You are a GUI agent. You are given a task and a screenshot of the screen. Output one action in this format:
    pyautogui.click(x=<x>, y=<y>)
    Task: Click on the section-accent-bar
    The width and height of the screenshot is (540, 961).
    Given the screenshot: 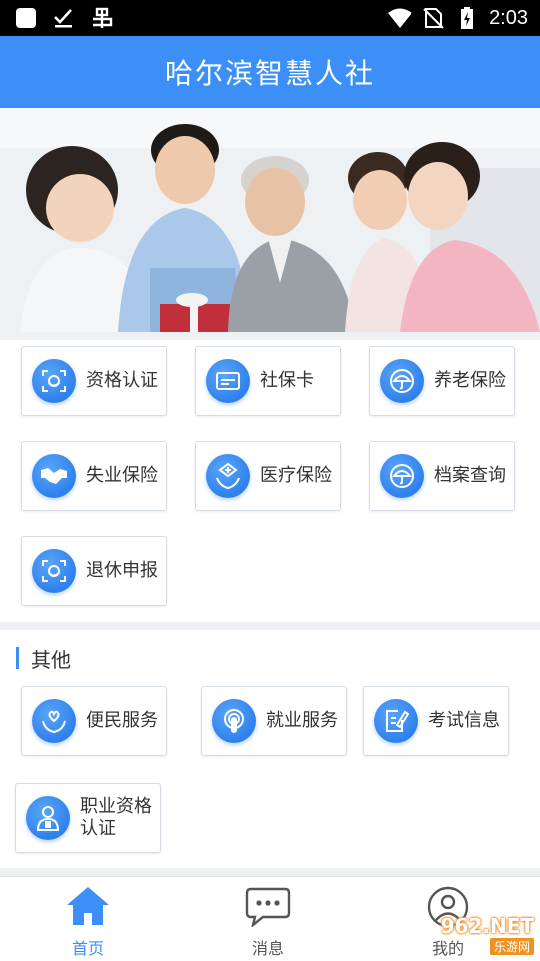 What is the action you would take?
    pyautogui.click(x=17, y=658)
    